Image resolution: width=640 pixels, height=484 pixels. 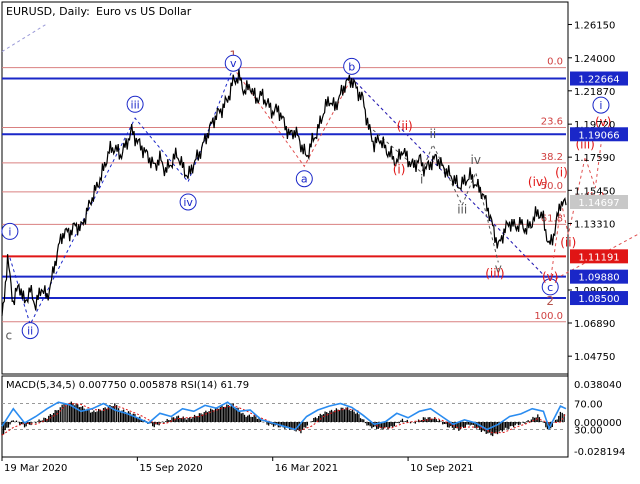 I want to click on wave-label: v, so click(x=233, y=63).